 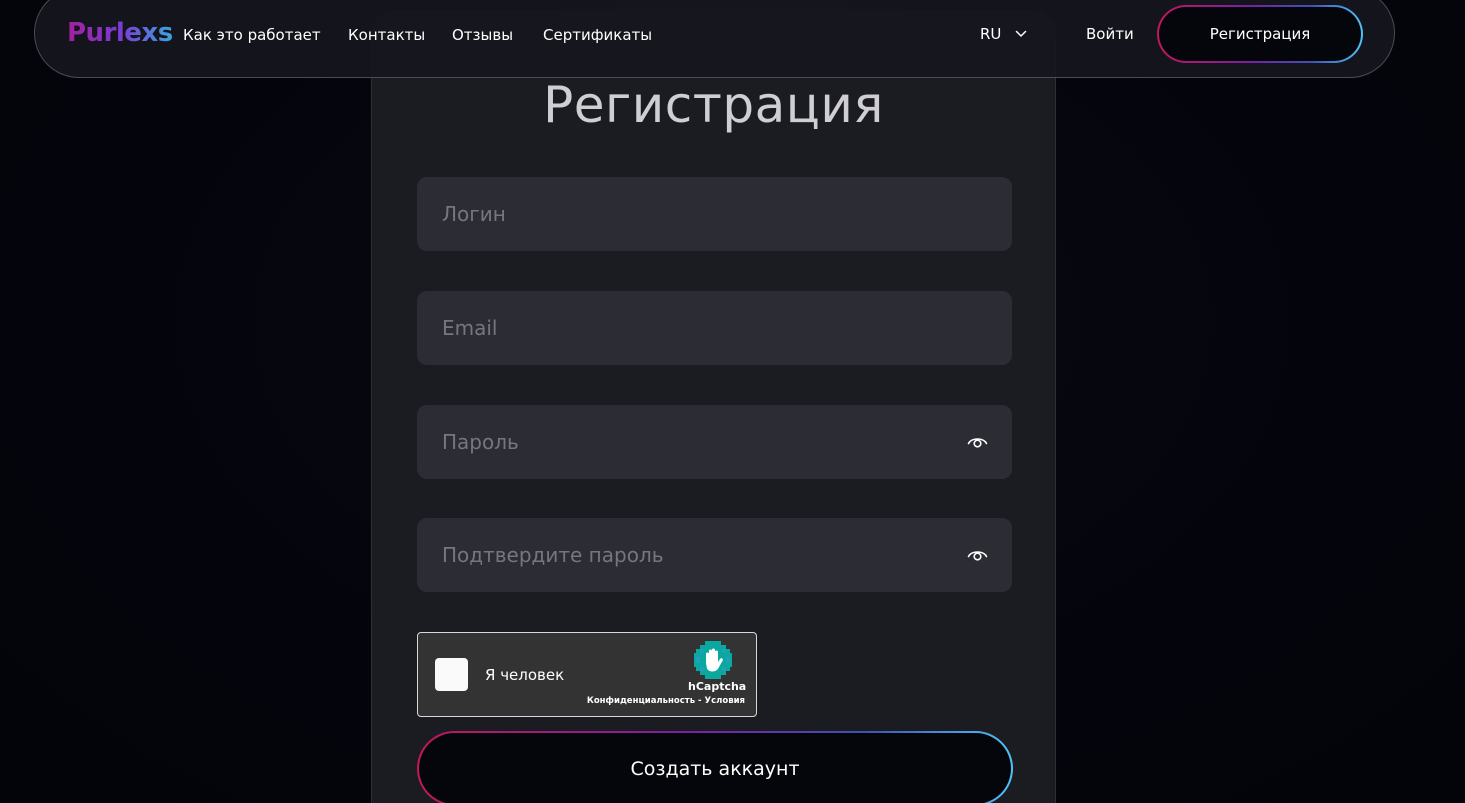 What do you see at coordinates (717, 686) in the screenshot?
I see `captcha-brand: hCaptcha` at bounding box center [717, 686].